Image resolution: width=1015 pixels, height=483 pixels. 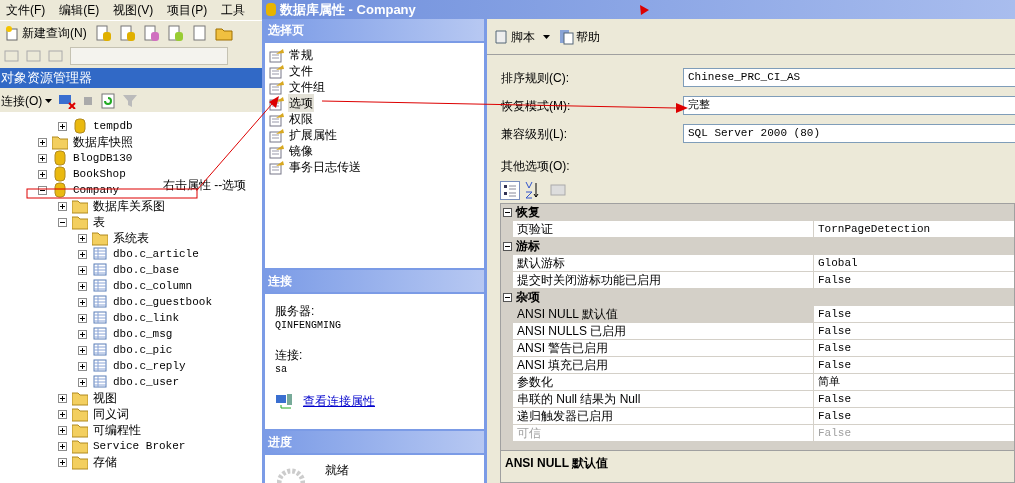 I want to click on tree-item: 数据库快照, so click(x=103, y=142).